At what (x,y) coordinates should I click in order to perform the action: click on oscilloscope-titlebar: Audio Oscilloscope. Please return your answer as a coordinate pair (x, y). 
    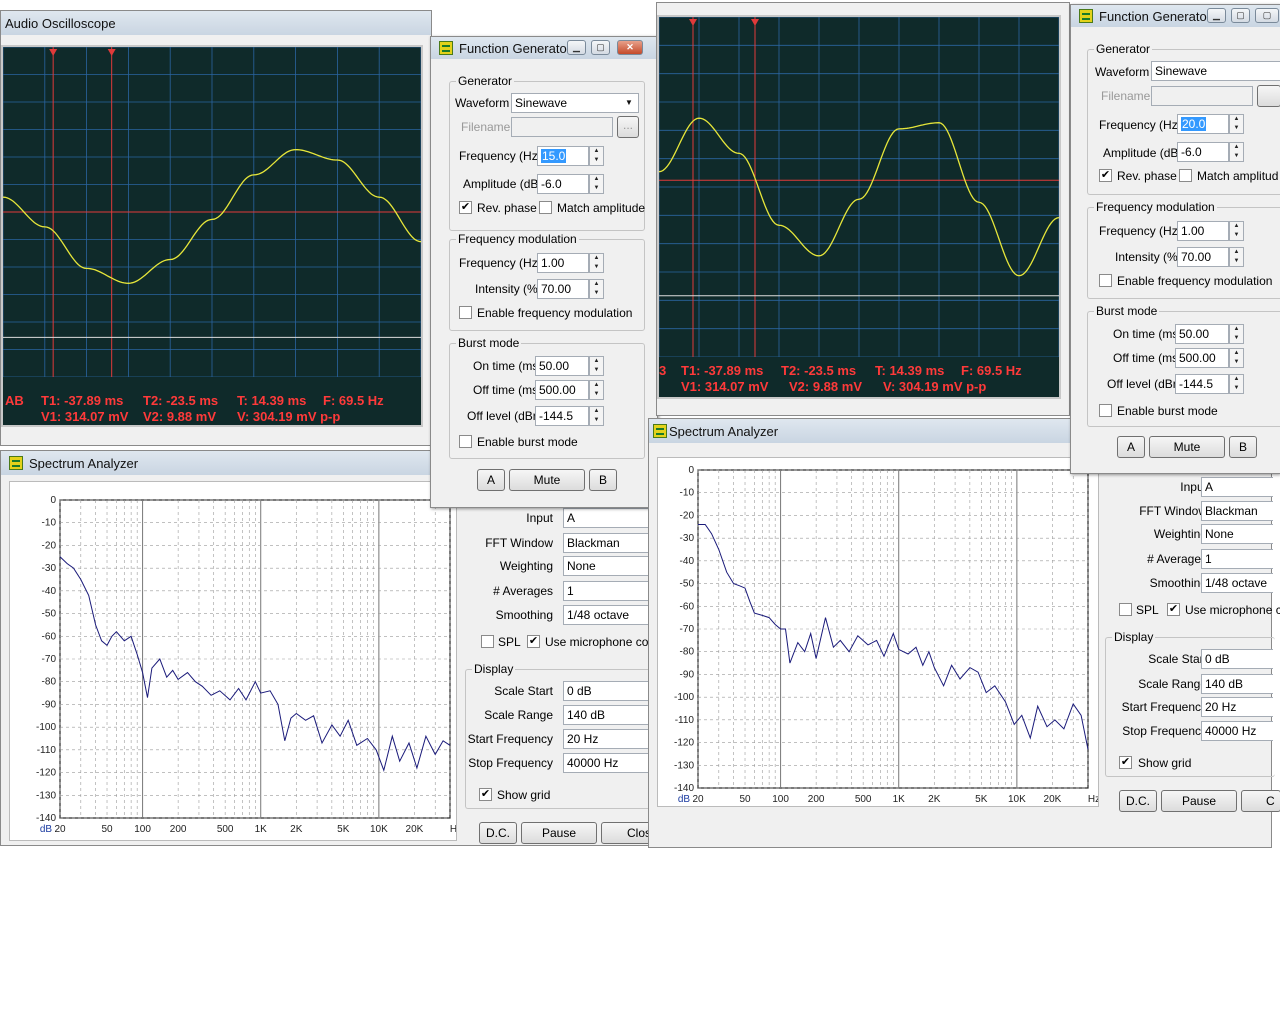
    Looking at the image, I should click on (216, 23).